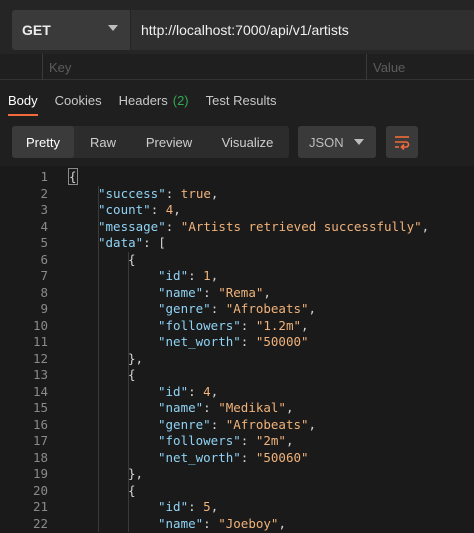 Image resolution: width=474 pixels, height=533 pixels. I want to click on url-input: http://localhost:7000/api/v1/artists, so click(302, 30).